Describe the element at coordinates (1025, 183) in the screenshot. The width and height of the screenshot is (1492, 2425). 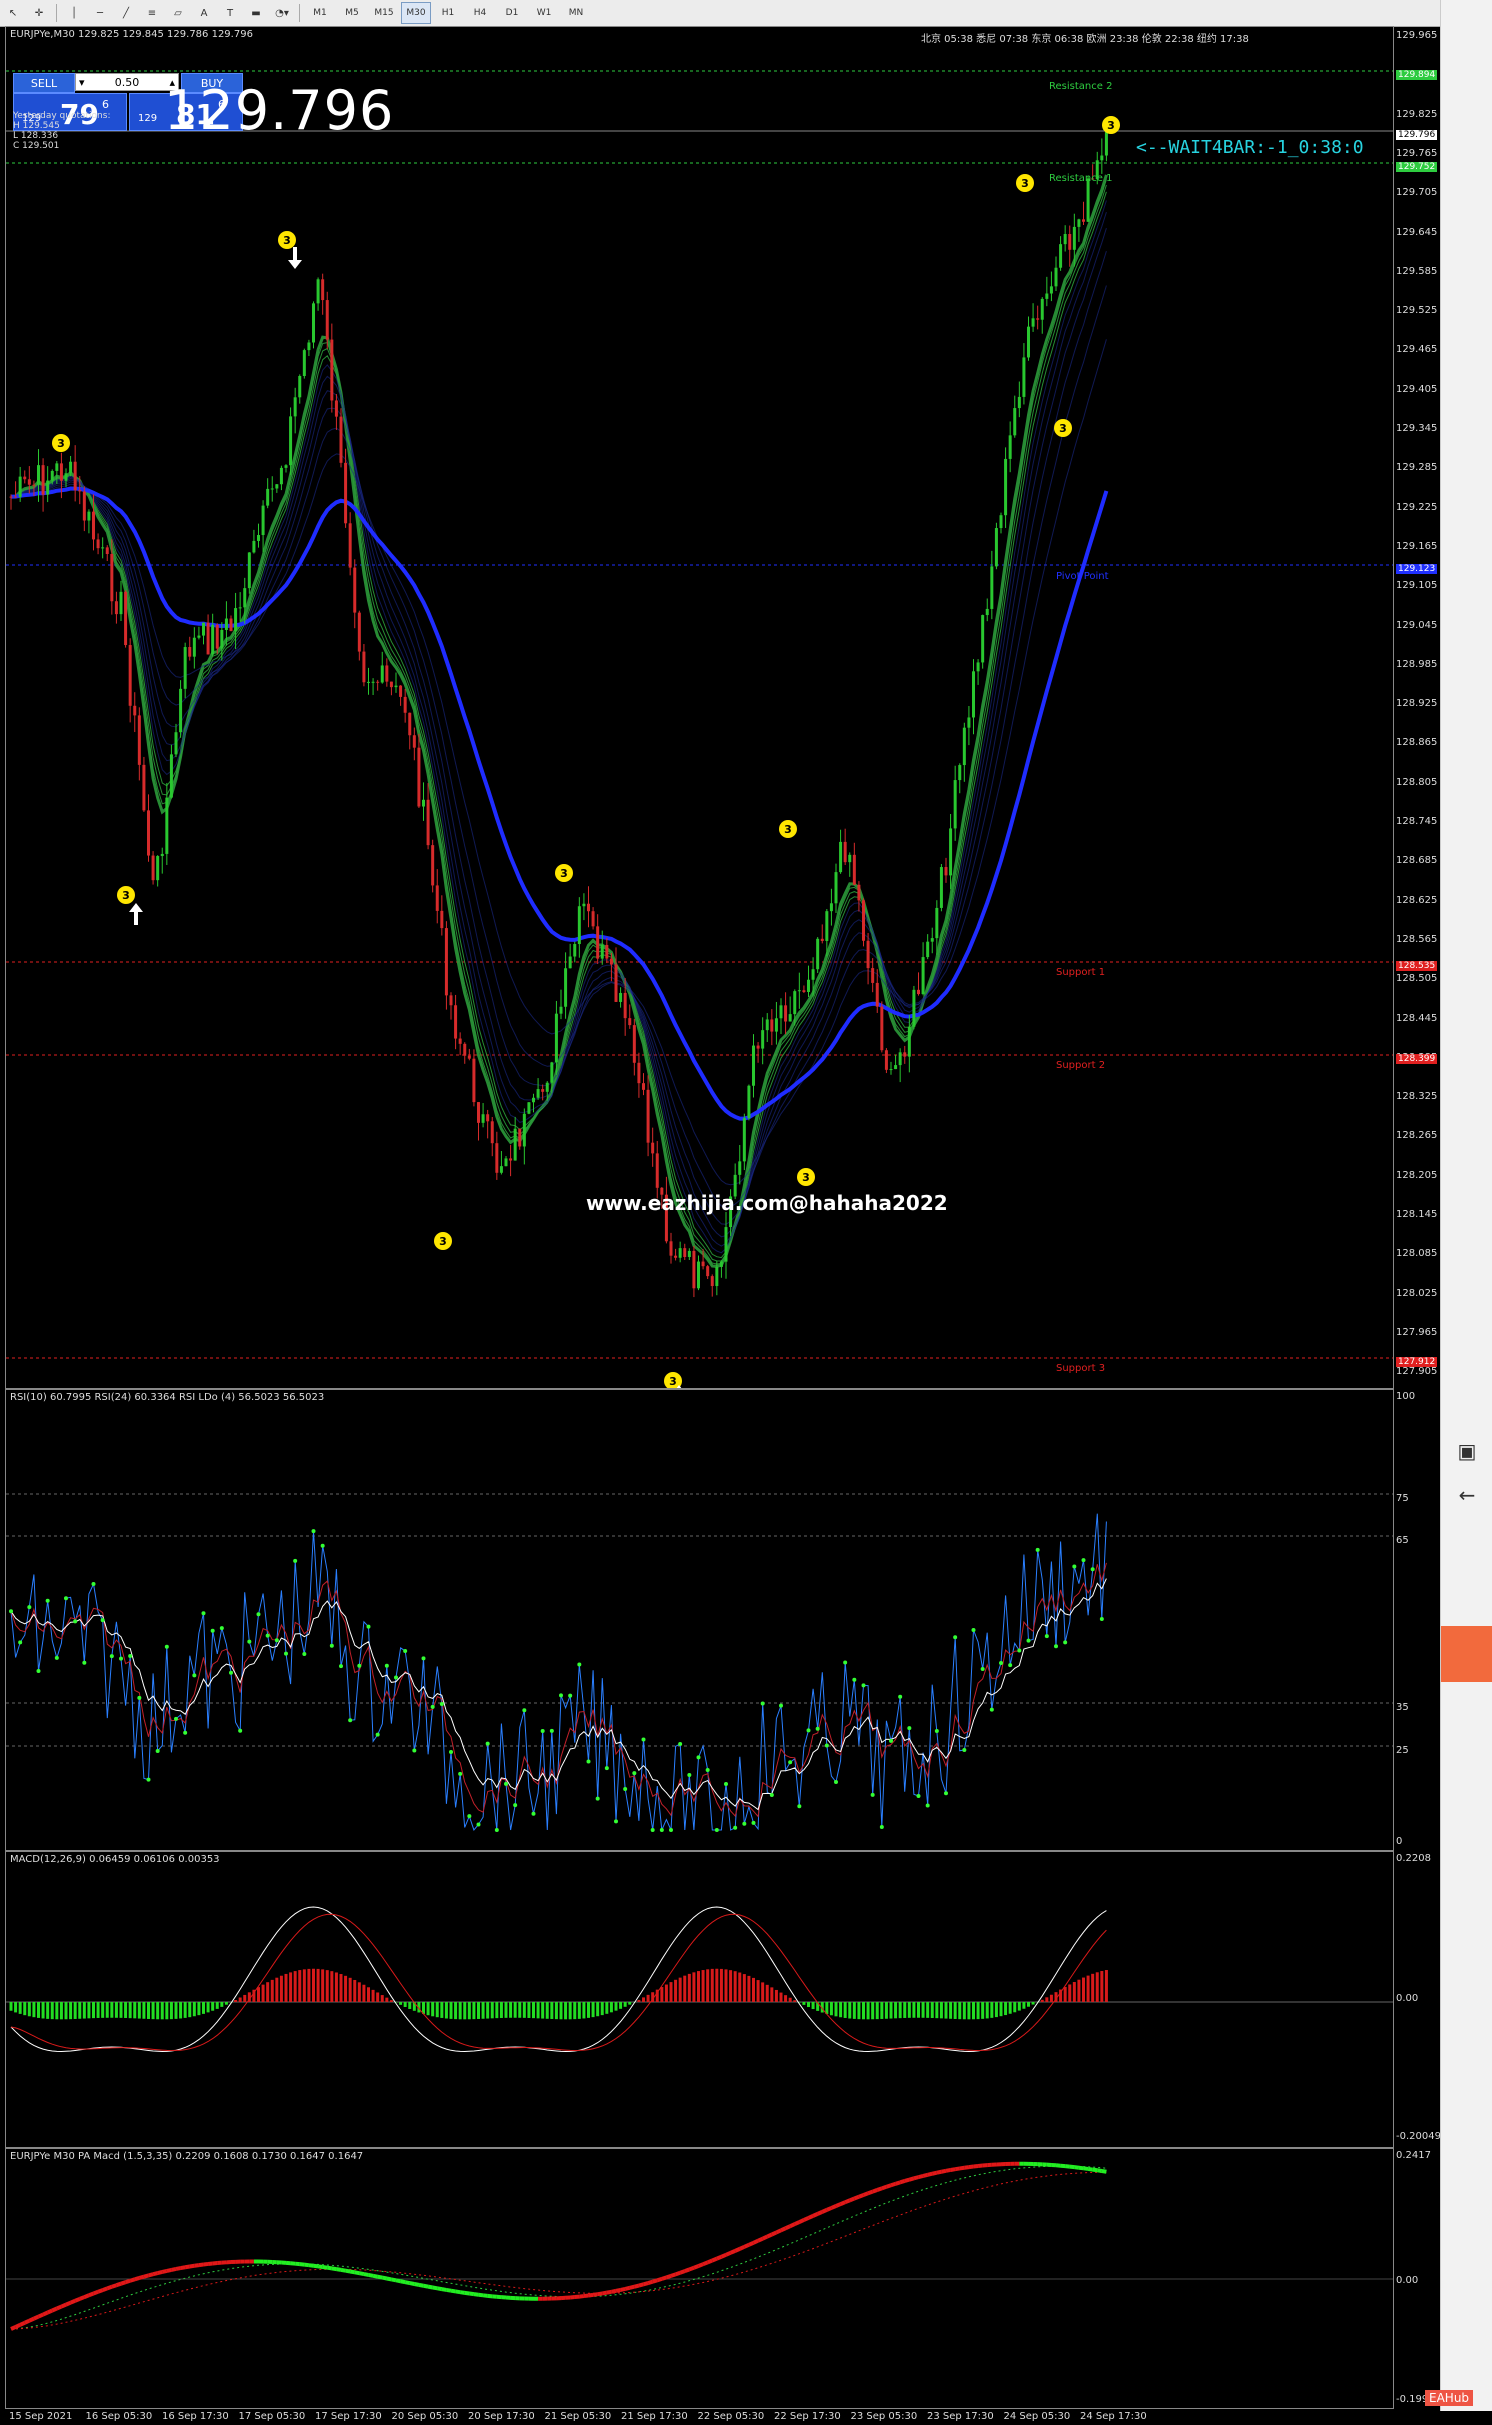
I see `signal-marker-digit: 3` at that location.